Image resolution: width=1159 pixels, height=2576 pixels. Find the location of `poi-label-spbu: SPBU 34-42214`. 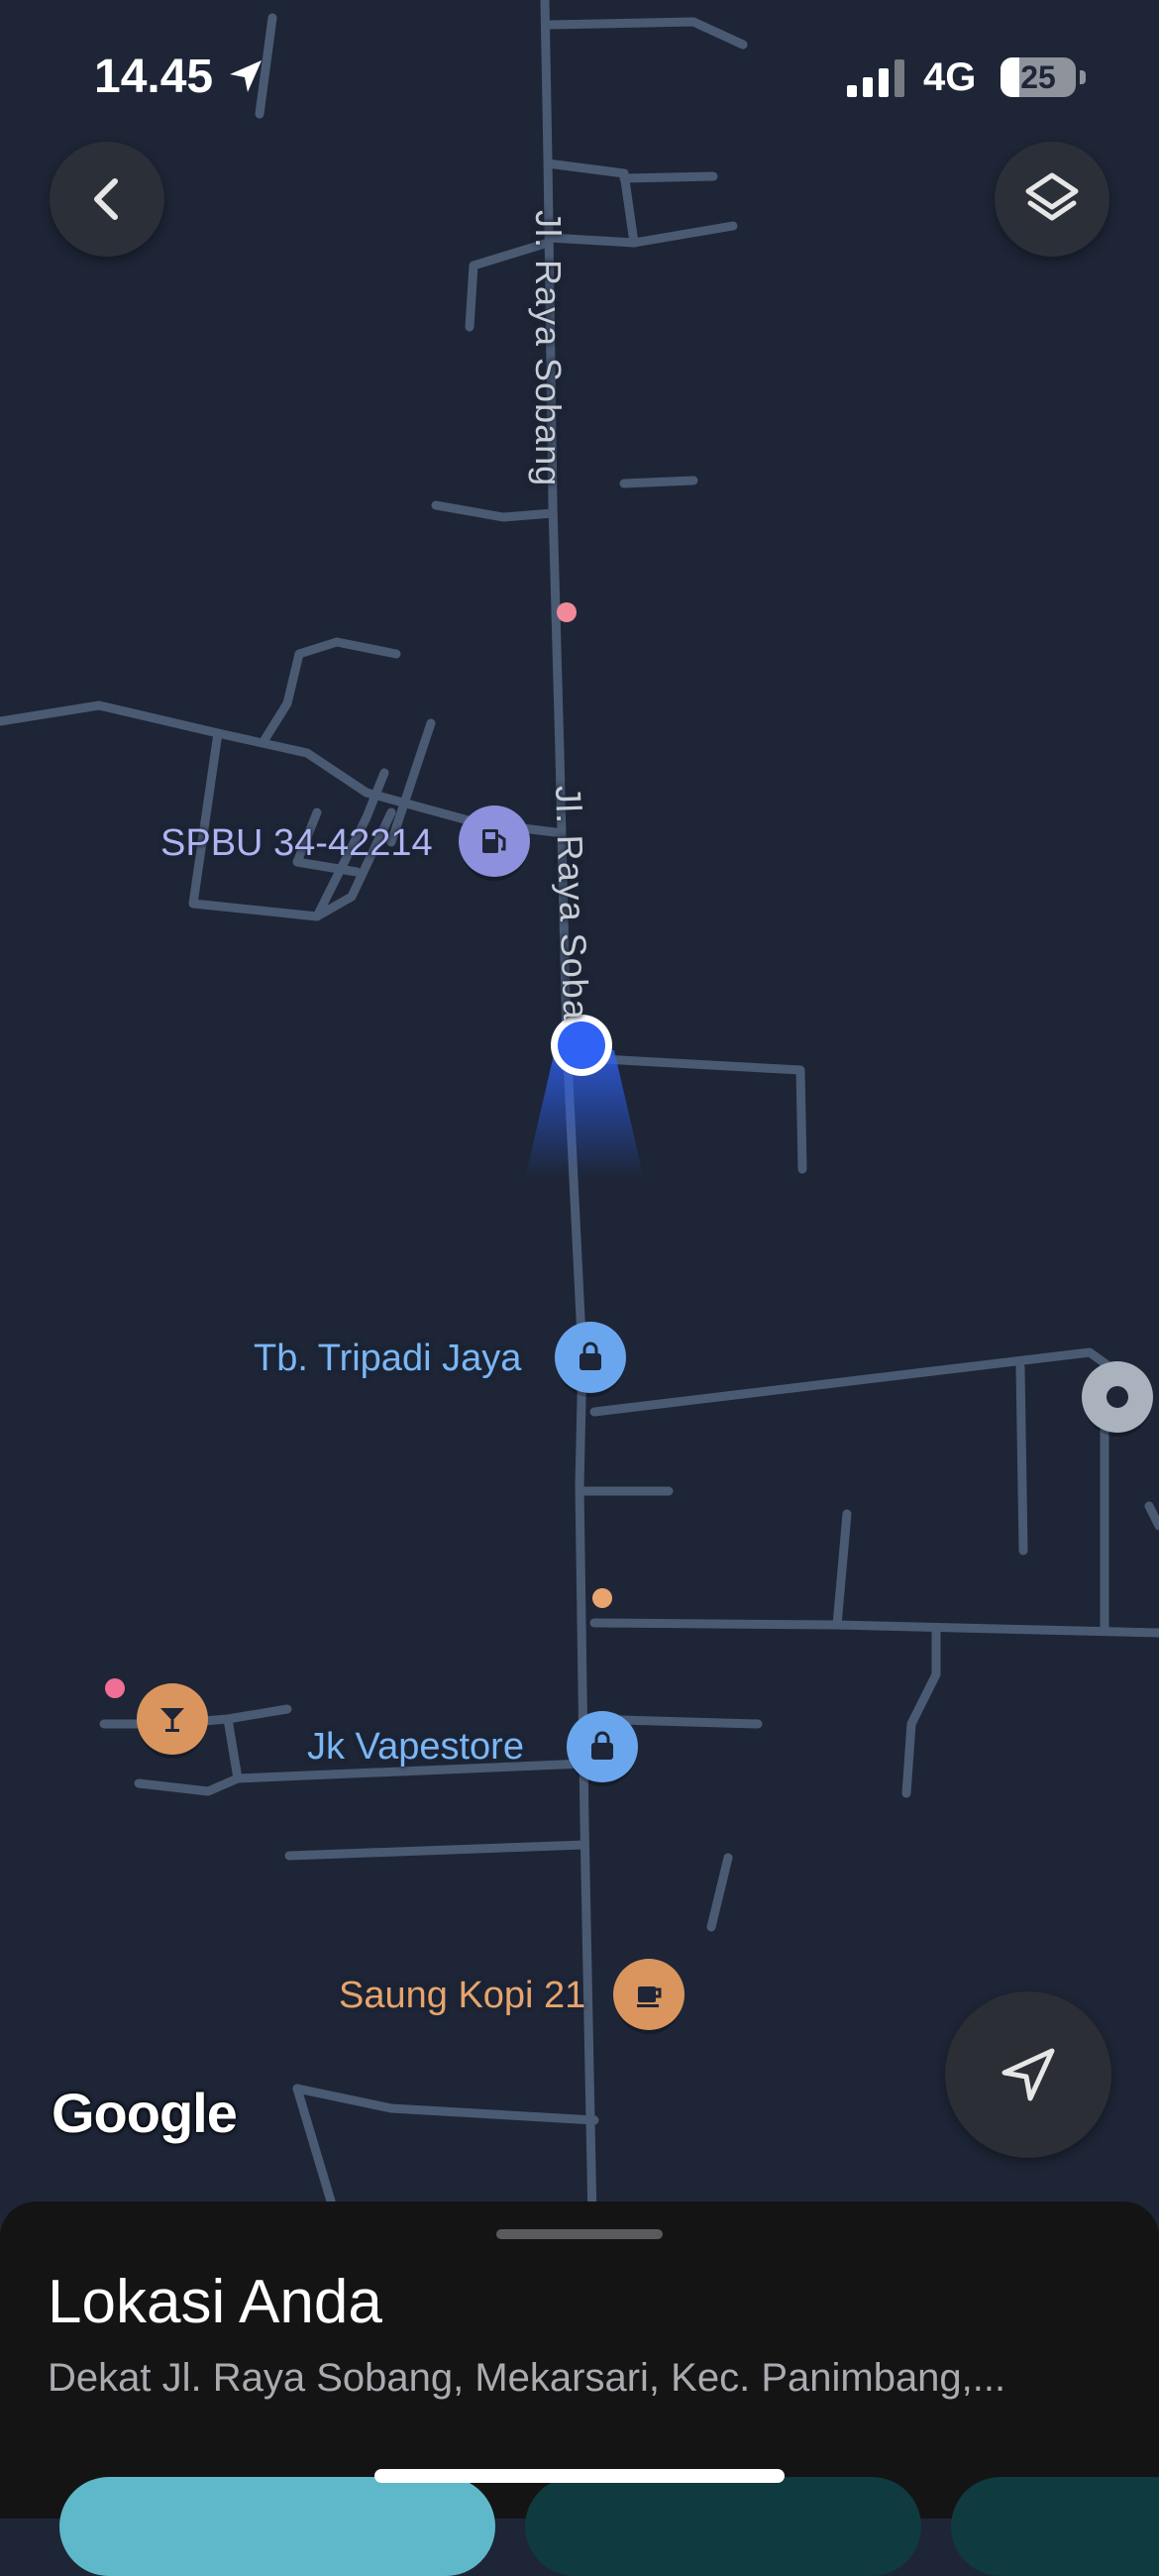

poi-label-spbu: SPBU 34-42214 is located at coordinates (296, 843).